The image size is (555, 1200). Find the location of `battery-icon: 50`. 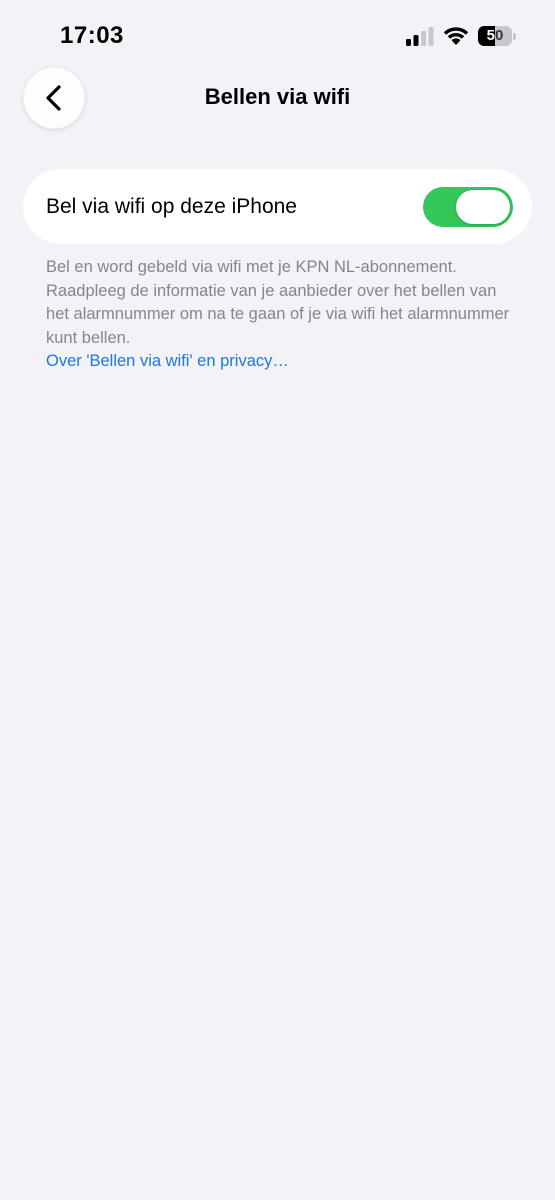

battery-icon: 50 is located at coordinates (498, 36).